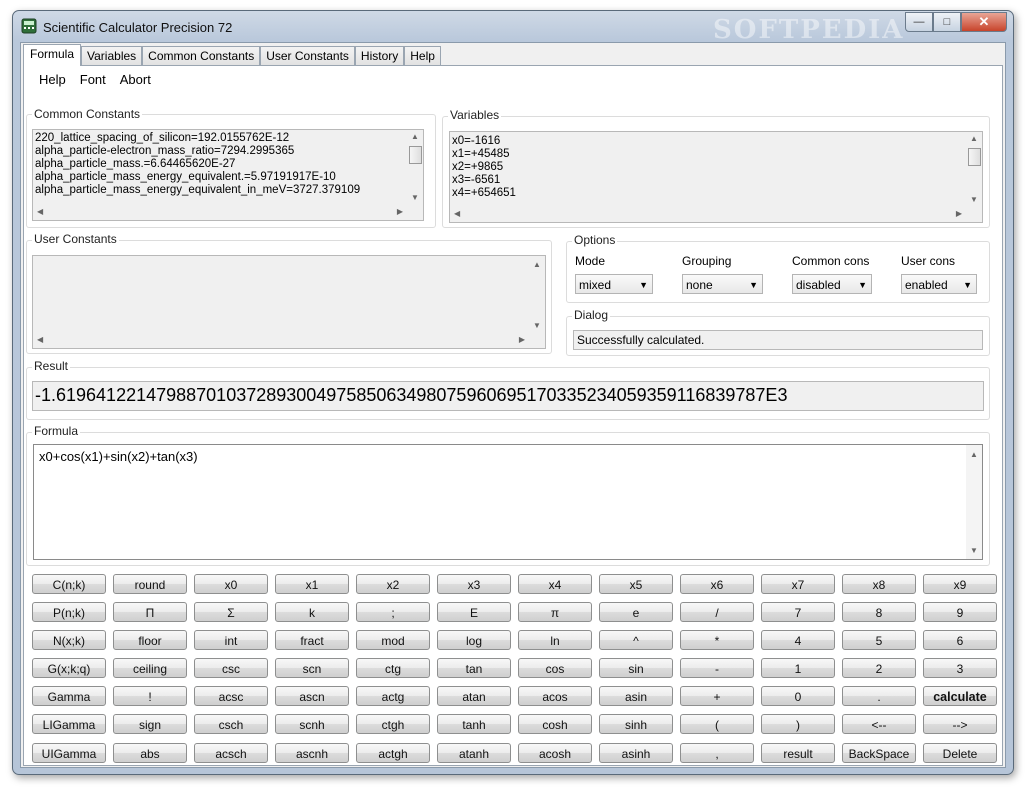  What do you see at coordinates (555, 753) in the screenshot?
I see `key-button: acosh` at bounding box center [555, 753].